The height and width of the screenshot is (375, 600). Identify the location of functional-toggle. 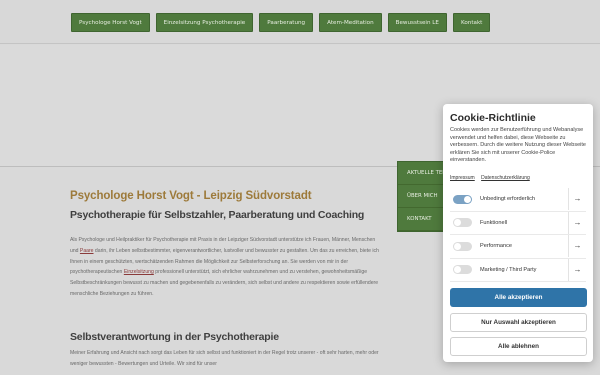
(462, 223).